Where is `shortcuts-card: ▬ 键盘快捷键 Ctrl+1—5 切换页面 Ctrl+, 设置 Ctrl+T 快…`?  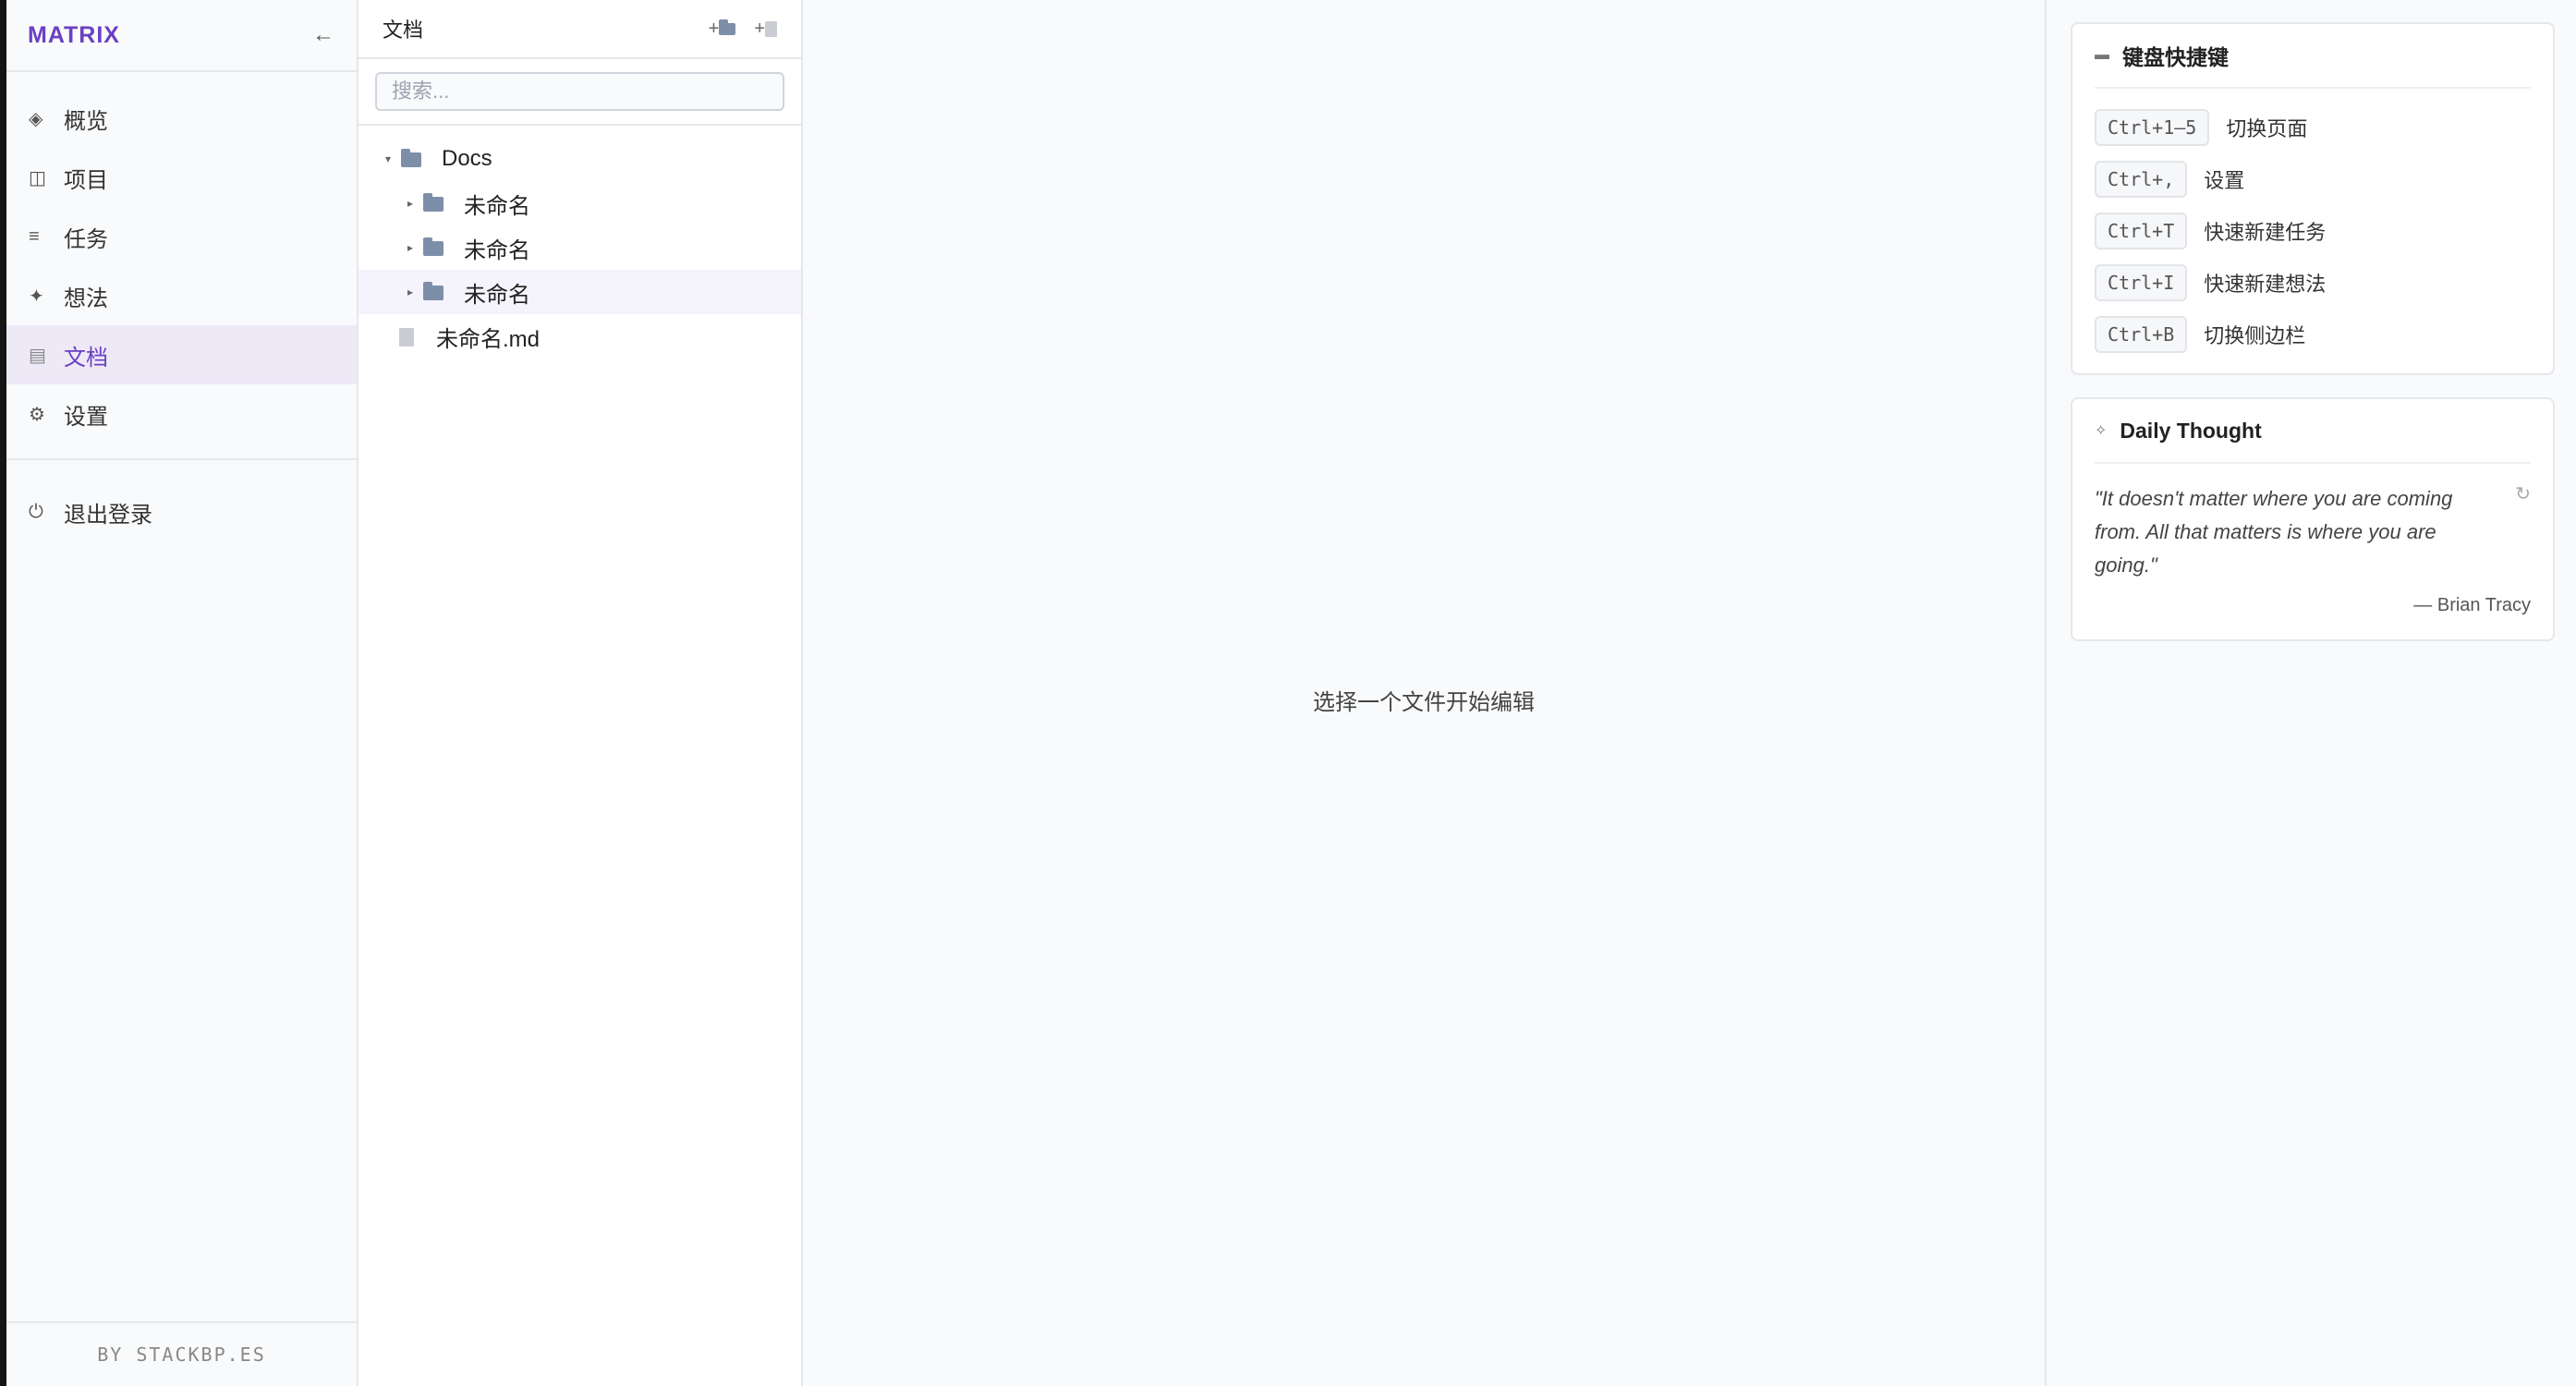
shortcuts-card: ▬ 键盘快捷键 Ctrl+1—5 切换页面 Ctrl+, 设置 Ctrl+T 快… is located at coordinates (2313, 198).